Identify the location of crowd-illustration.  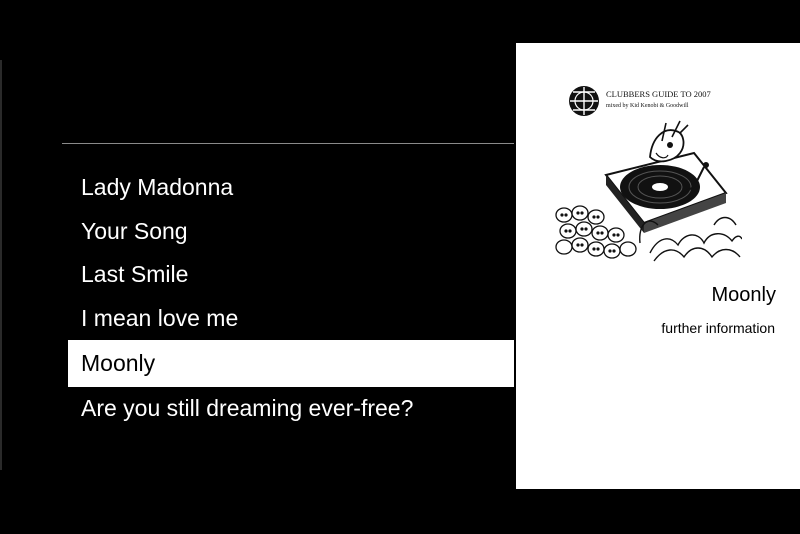
(596, 232).